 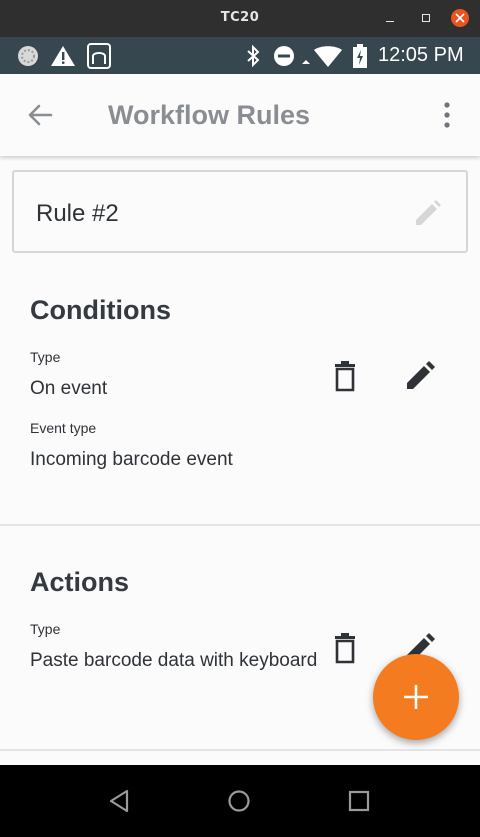 What do you see at coordinates (426, 18) in the screenshot?
I see `maximize-button` at bounding box center [426, 18].